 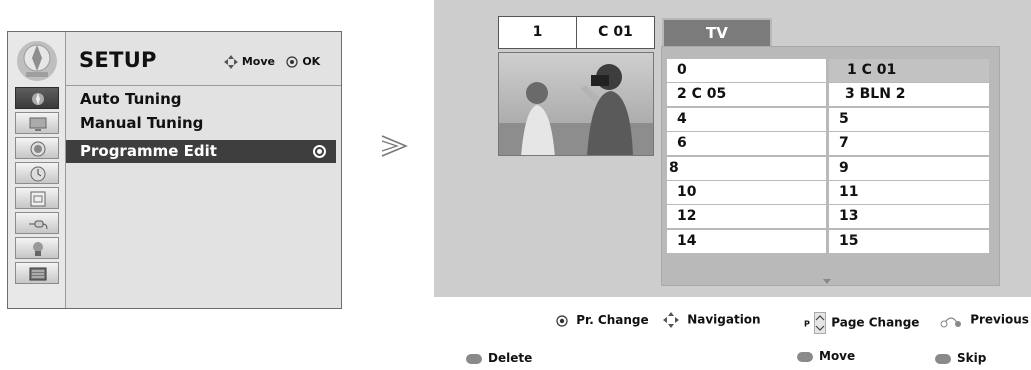 What do you see at coordinates (746, 143) in the screenshot?
I see `channel-cell: 6` at bounding box center [746, 143].